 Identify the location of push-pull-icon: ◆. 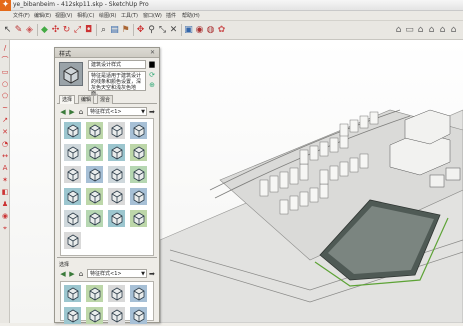
(44, 30).